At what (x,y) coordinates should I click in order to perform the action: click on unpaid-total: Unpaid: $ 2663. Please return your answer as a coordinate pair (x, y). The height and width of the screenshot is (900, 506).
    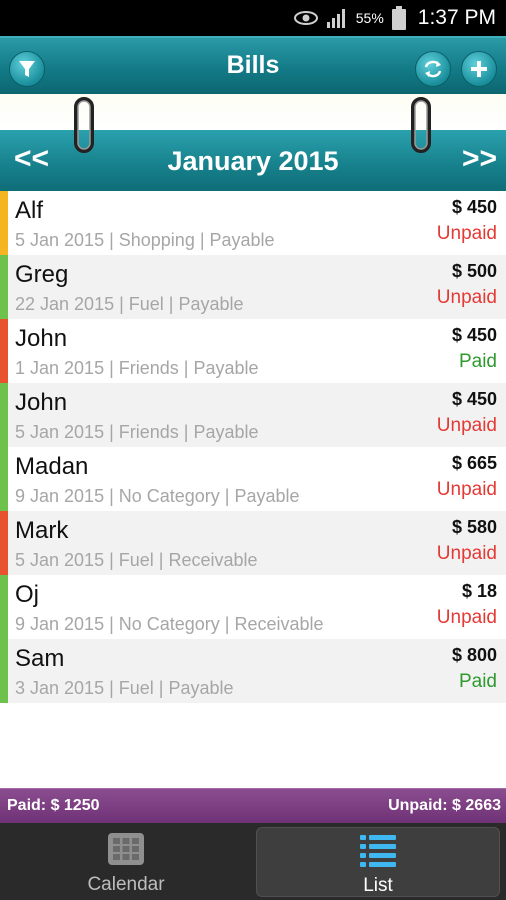
    Looking at the image, I should click on (444, 805).